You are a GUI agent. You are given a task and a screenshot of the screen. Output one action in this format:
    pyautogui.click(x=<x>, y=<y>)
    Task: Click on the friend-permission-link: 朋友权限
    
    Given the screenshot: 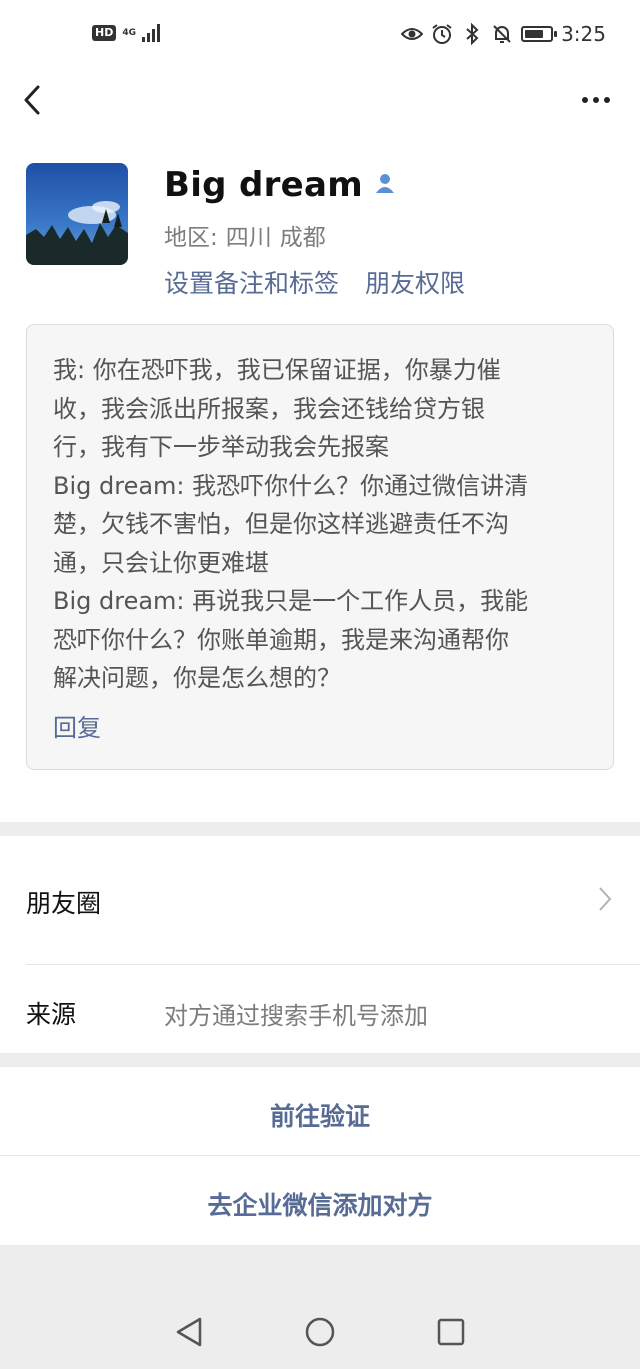 What is the action you would take?
    pyautogui.click(x=415, y=282)
    